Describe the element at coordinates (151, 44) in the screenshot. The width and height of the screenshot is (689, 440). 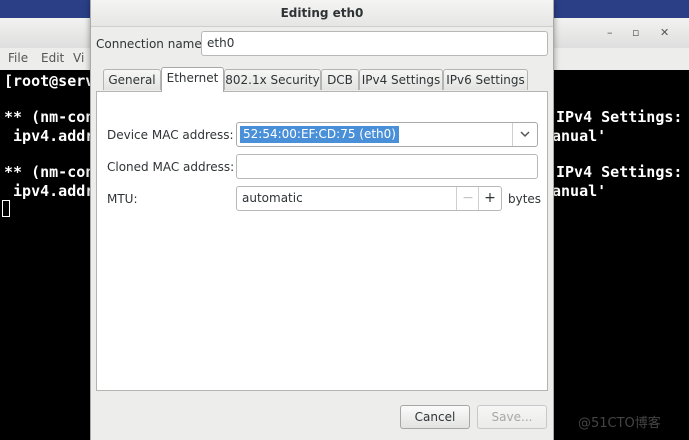
I see `connection-name-label: Connection name:` at that location.